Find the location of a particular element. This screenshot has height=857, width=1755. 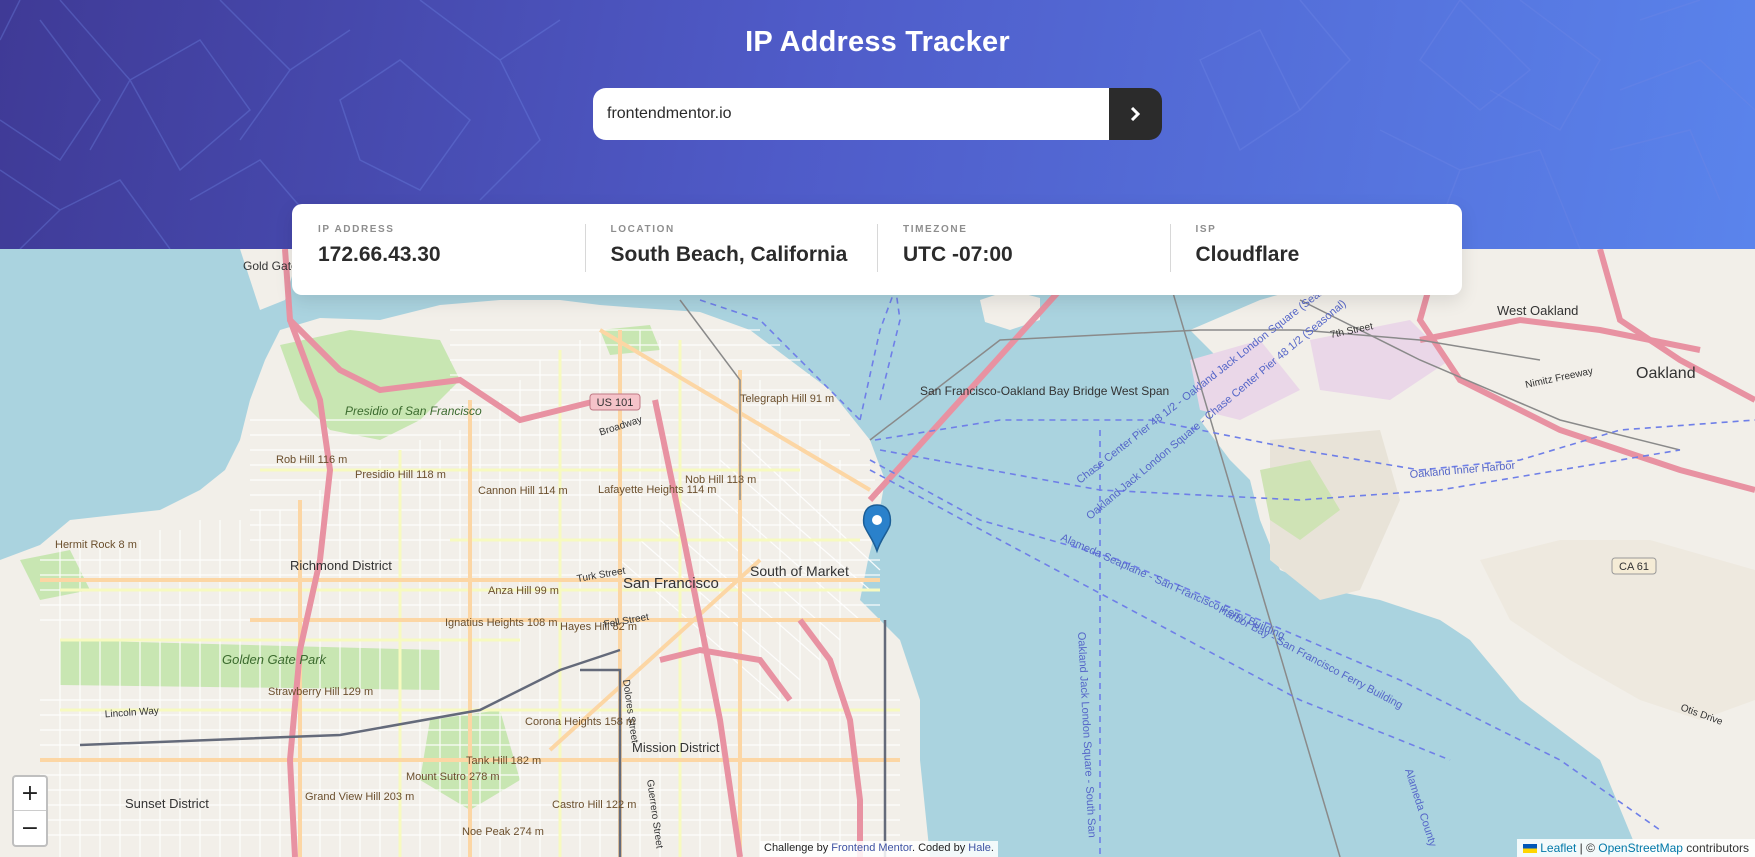

label-mission-district: Mission District is located at coordinates (676, 747).